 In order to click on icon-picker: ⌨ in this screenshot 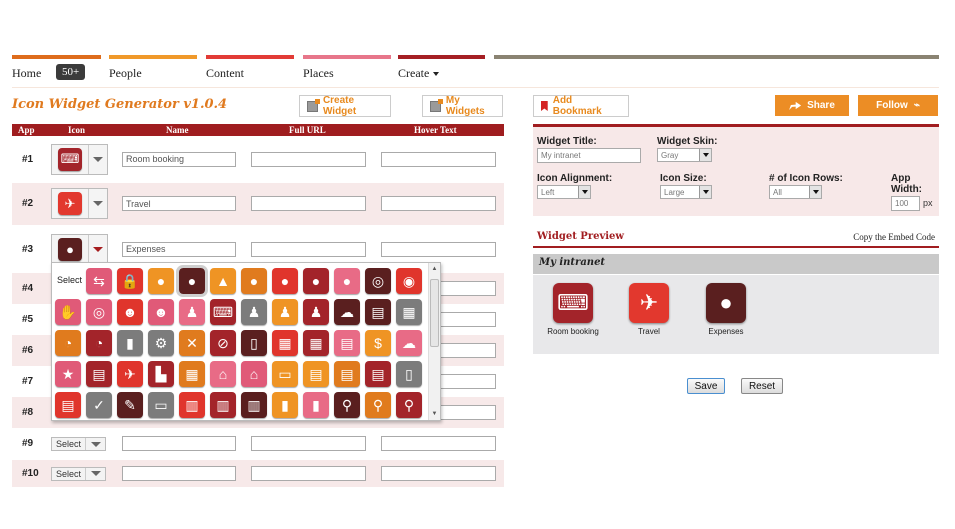, I will do `click(79, 159)`.